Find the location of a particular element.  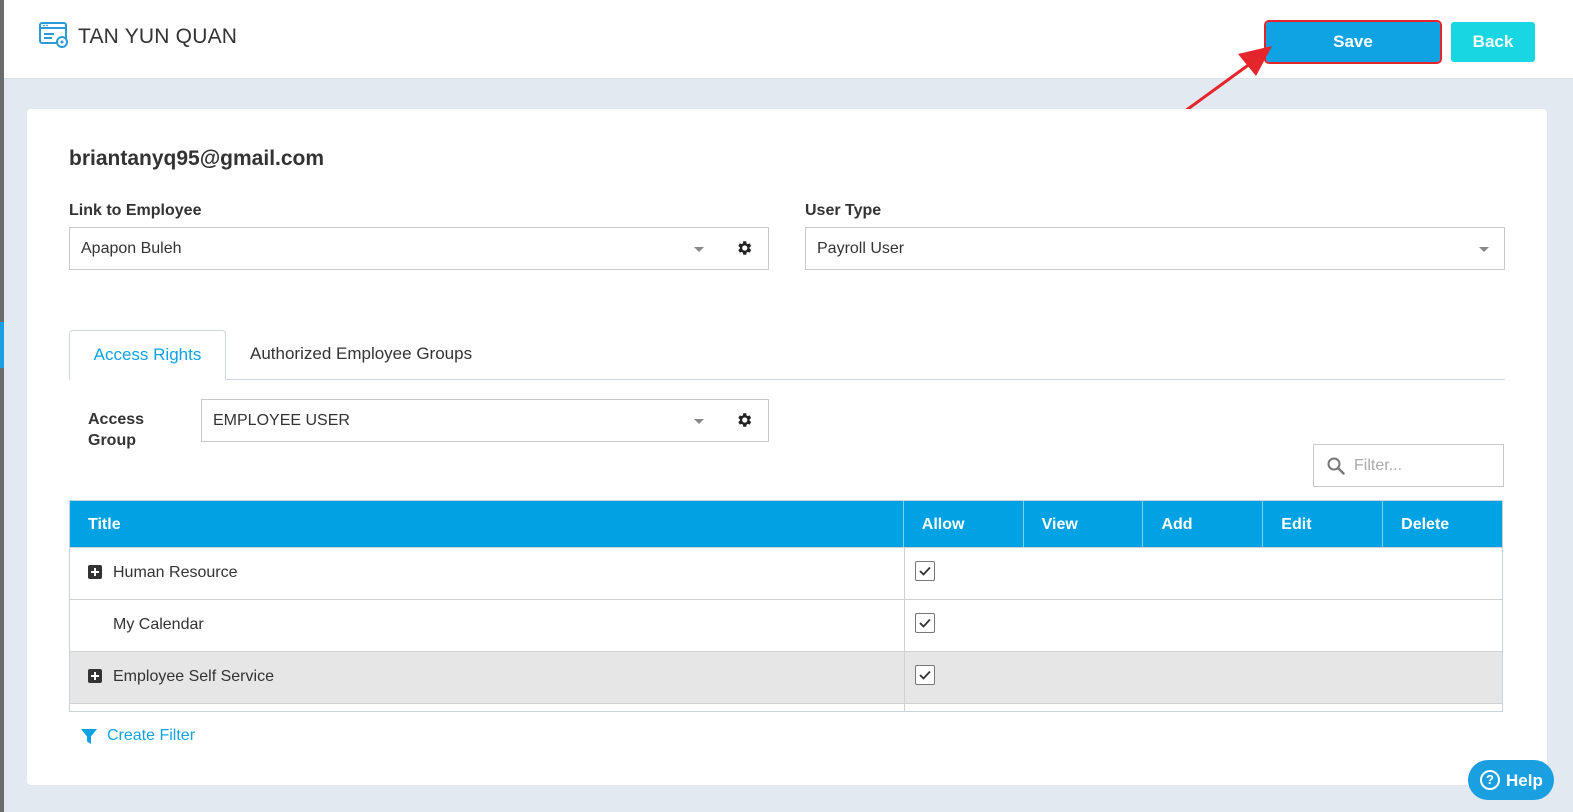

tab-access-rights: Access Rights is located at coordinates (147, 355).